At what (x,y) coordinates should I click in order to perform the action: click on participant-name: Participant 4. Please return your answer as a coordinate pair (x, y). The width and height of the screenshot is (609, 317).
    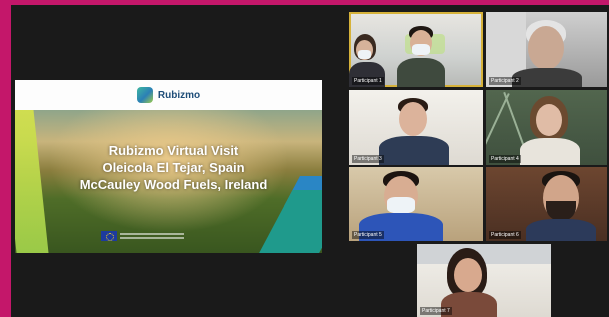
    Looking at the image, I should click on (505, 159).